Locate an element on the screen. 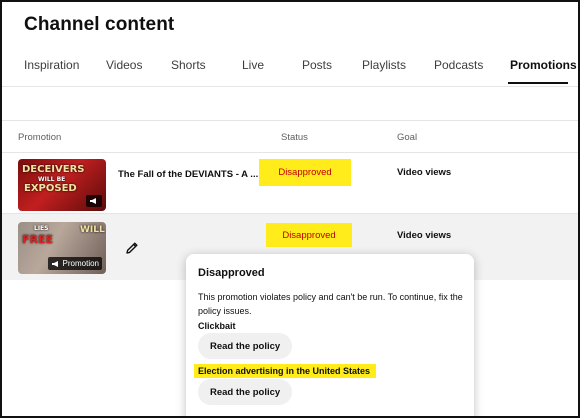 This screenshot has height=418, width=580. promotion-badge-label: Promotion is located at coordinates (80, 263).